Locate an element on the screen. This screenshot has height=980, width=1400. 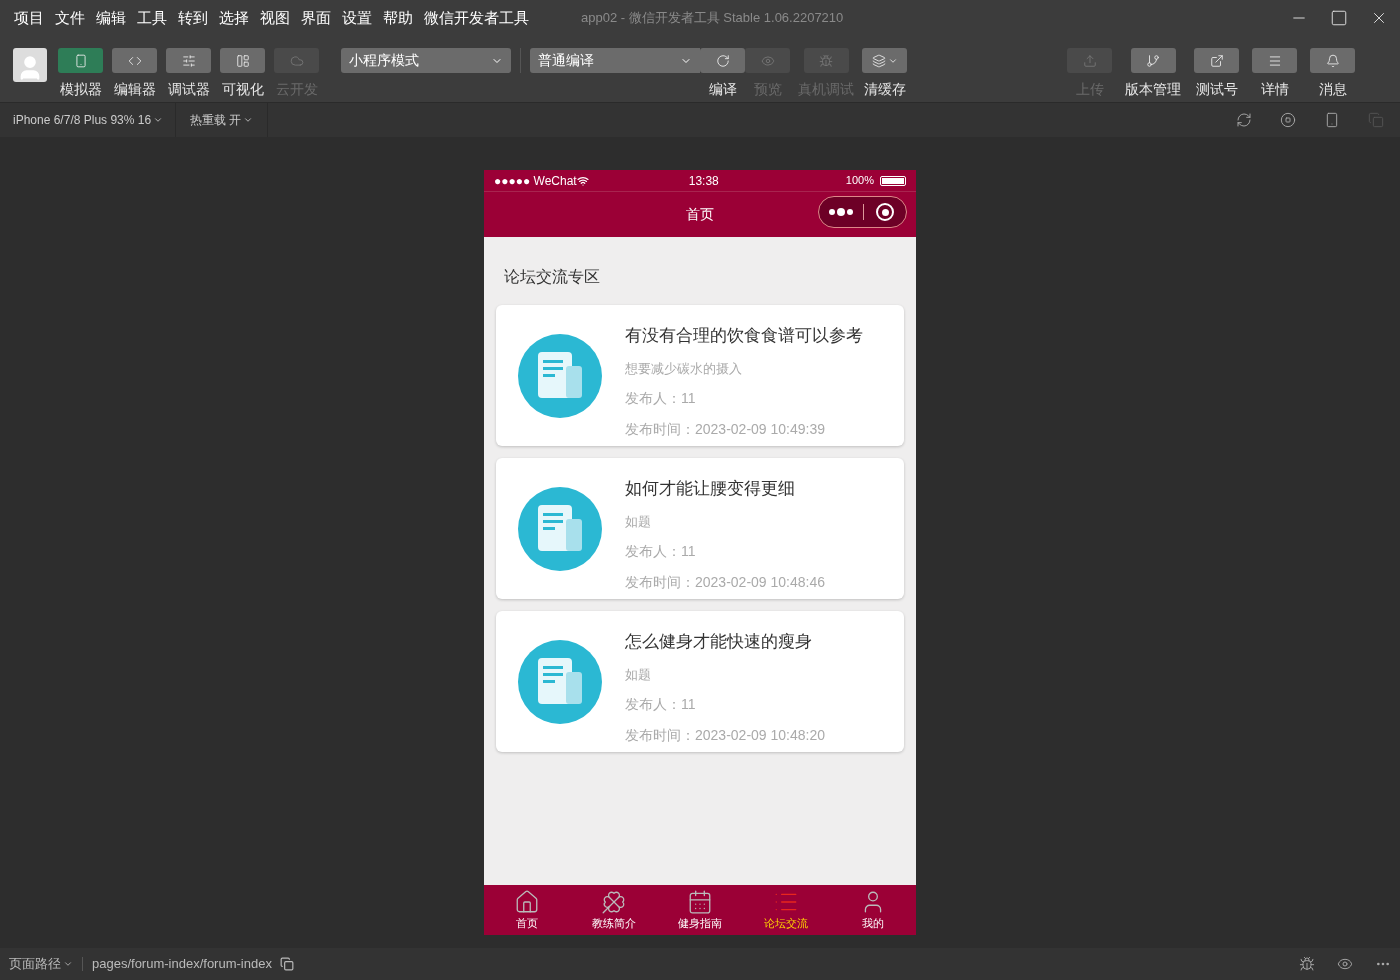
tab-bar-item: 健身指南 is located at coordinates (700, 910).